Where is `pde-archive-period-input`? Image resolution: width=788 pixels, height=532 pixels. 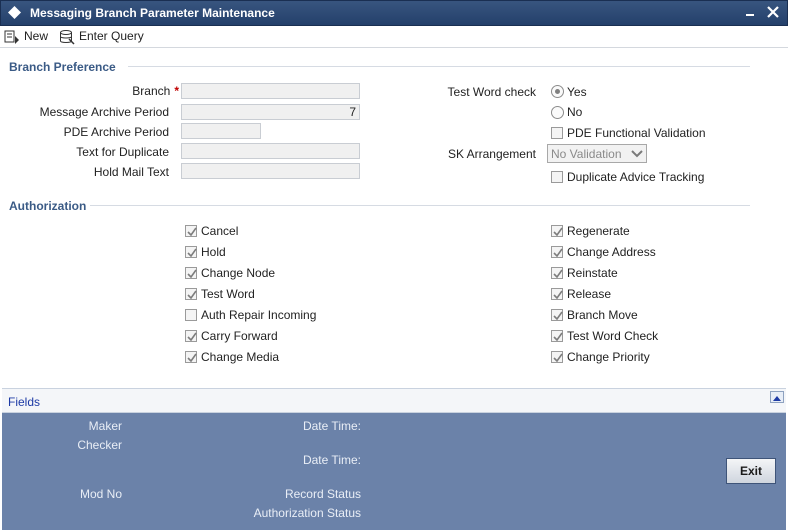 pde-archive-period-input is located at coordinates (221, 131).